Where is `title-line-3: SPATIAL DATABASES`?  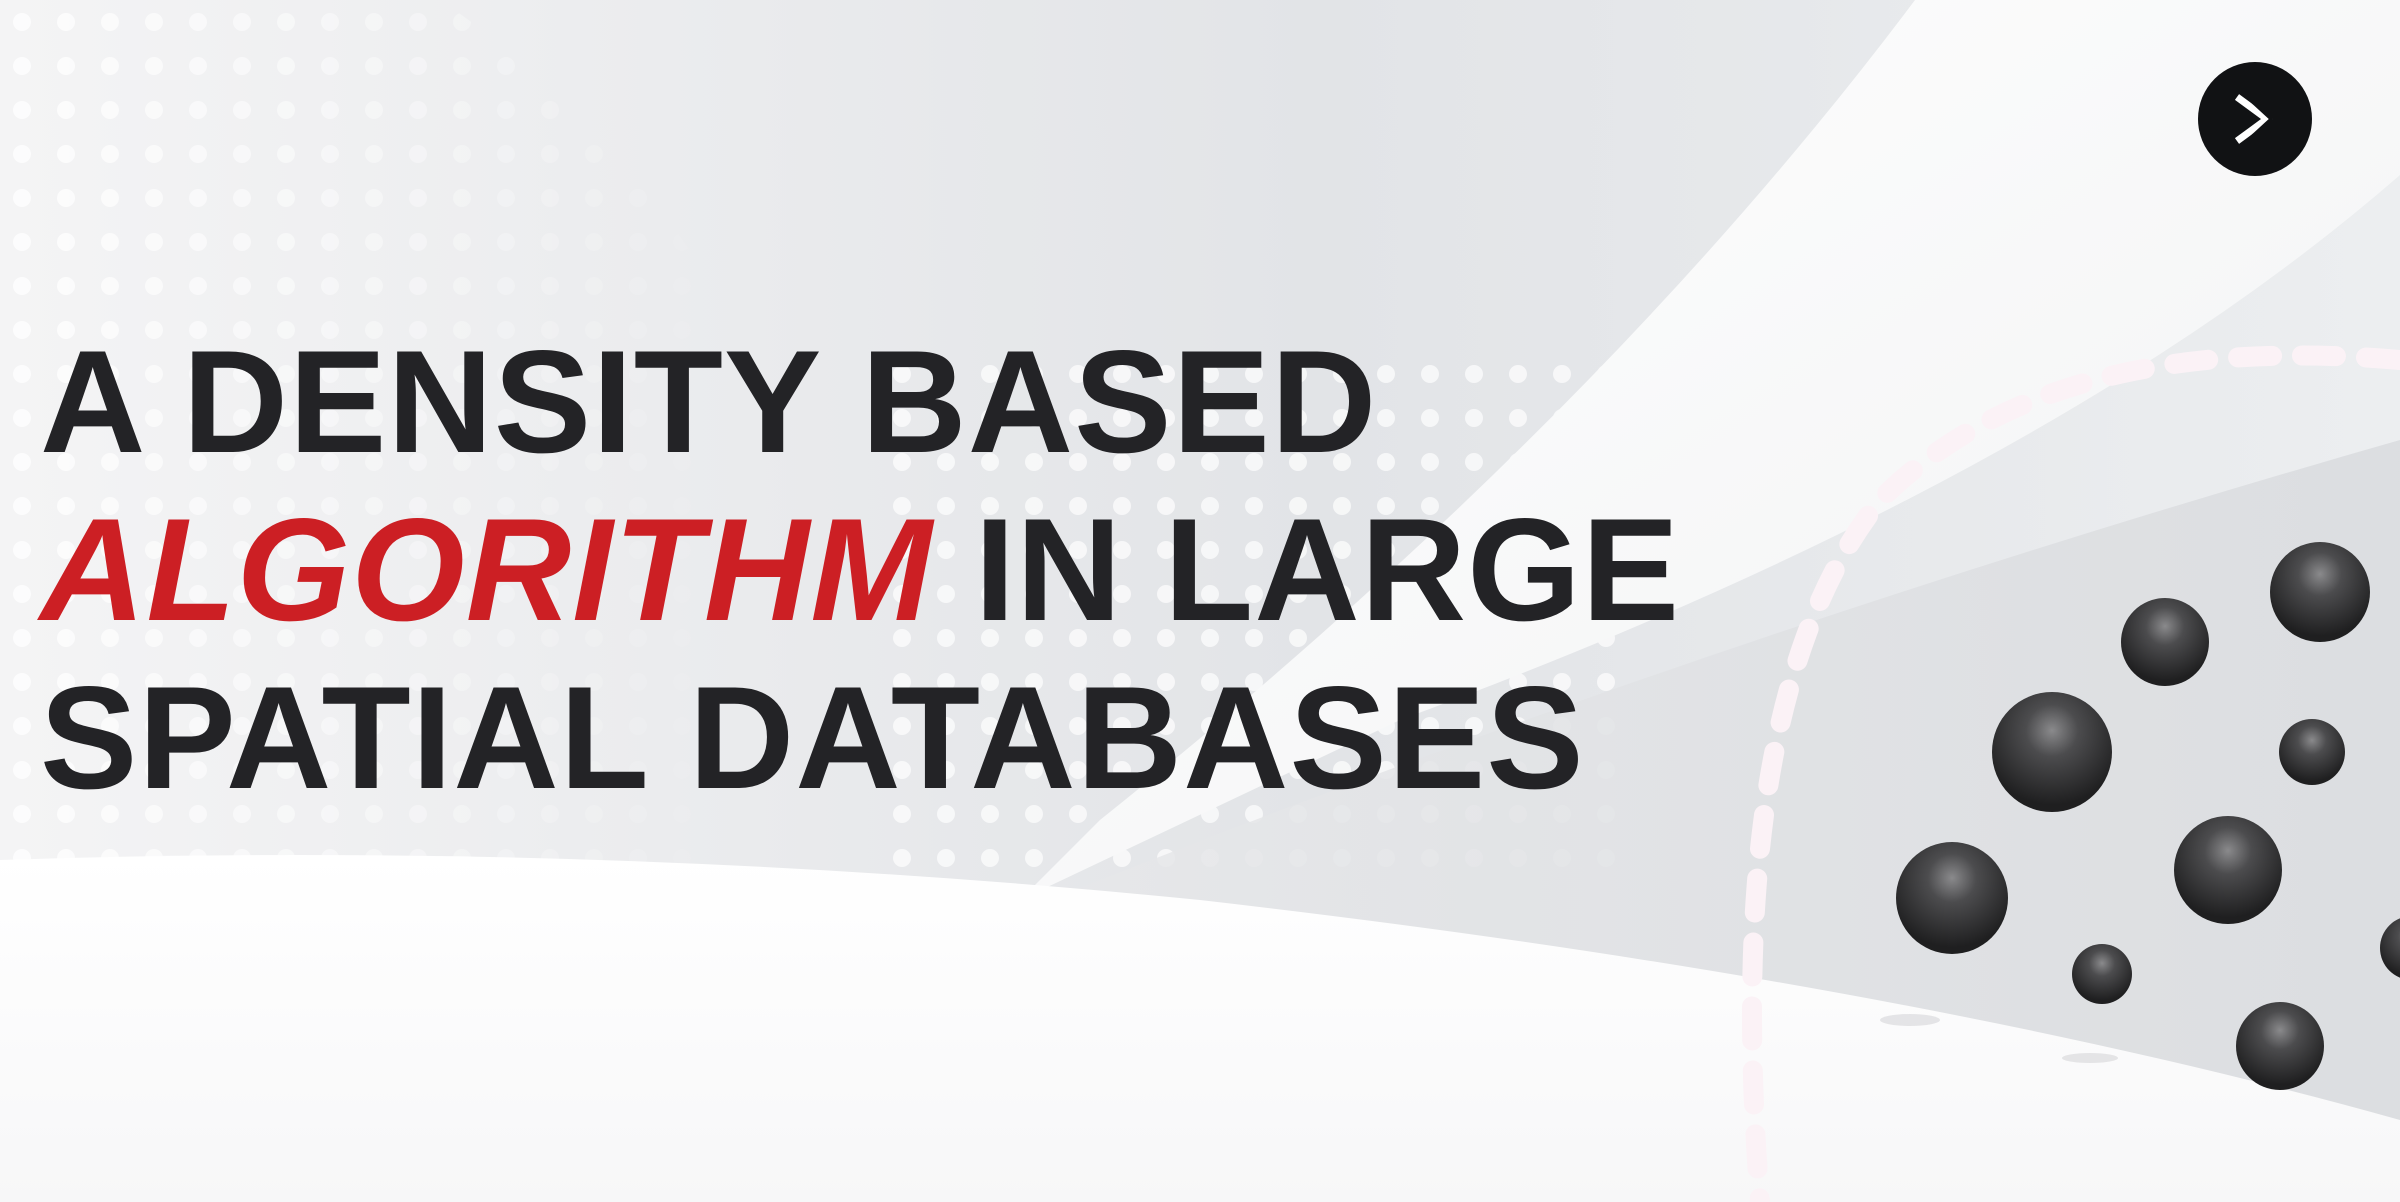
title-line-3: SPATIAL DATABASES is located at coordinates (812, 737).